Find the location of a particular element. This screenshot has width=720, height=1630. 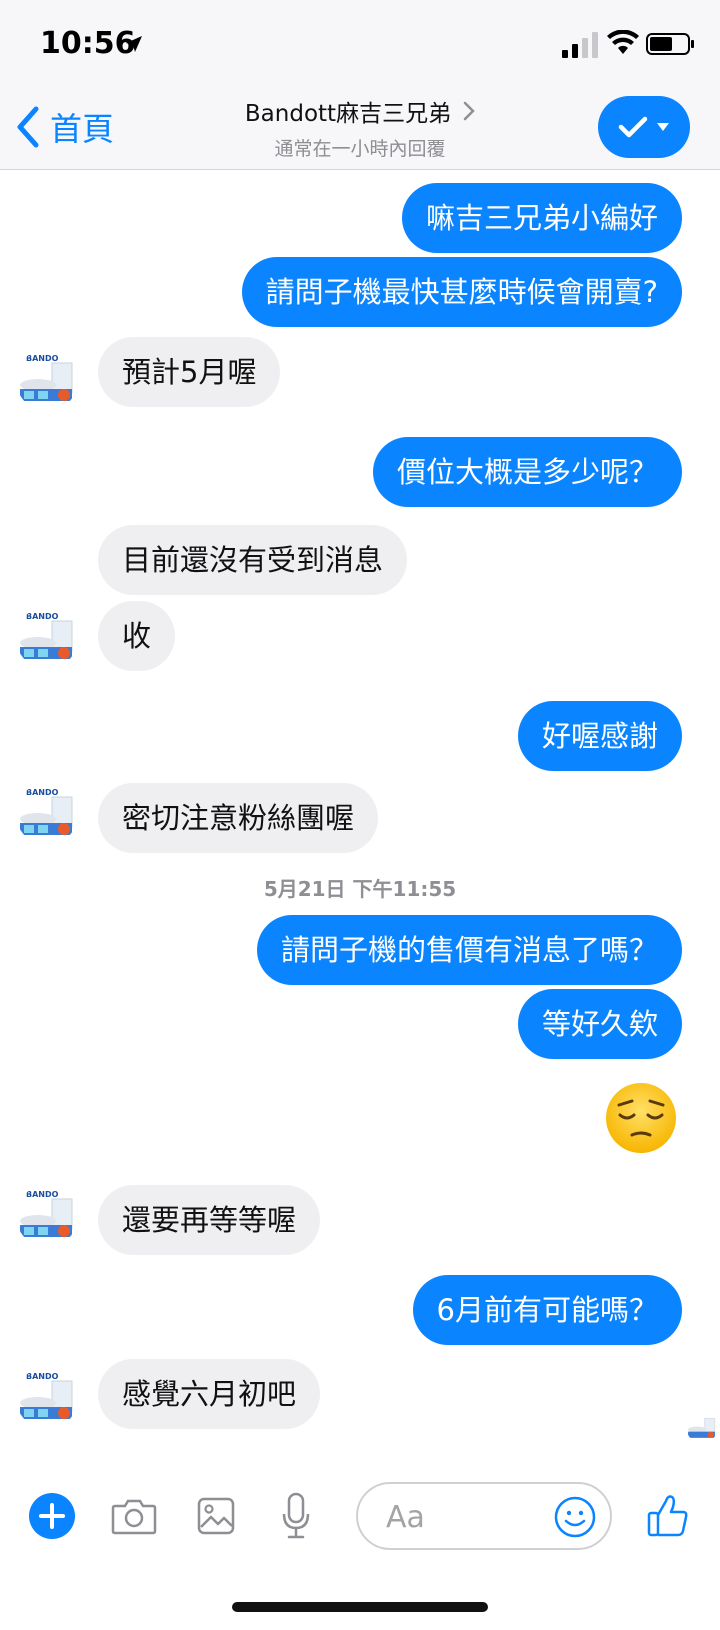

outgoing-message: 好喔感謝 is located at coordinates (599, 736).